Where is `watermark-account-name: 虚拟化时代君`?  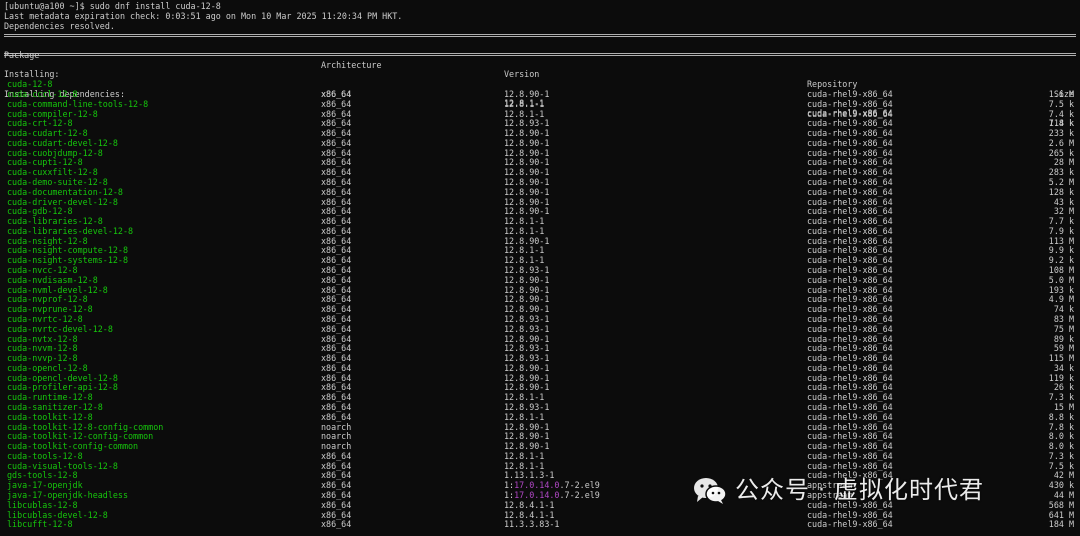
watermark-account-name: 虚拟化时代君 is located at coordinates (909, 490).